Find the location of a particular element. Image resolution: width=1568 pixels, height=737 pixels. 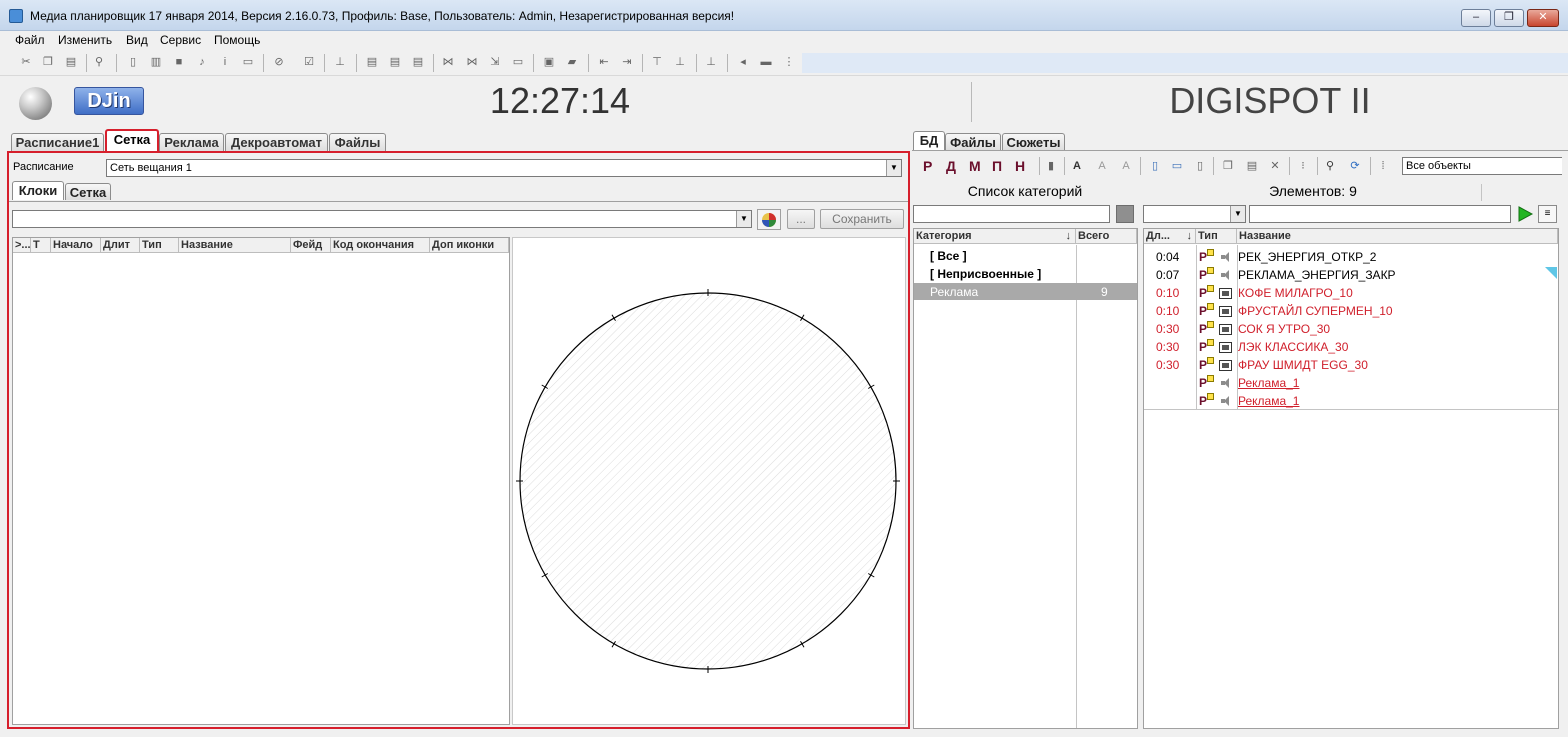

page-icon: ▯ is located at coordinates (133, 62).